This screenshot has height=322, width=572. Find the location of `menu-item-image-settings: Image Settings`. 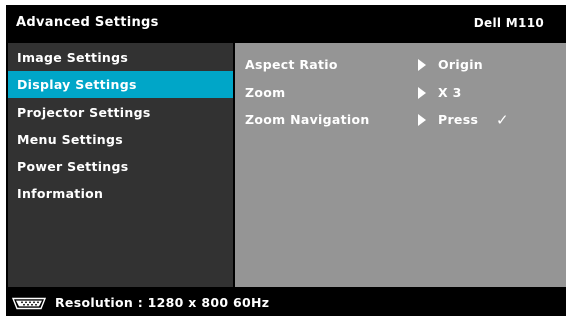

menu-item-image-settings: Image Settings is located at coordinates (120, 57).